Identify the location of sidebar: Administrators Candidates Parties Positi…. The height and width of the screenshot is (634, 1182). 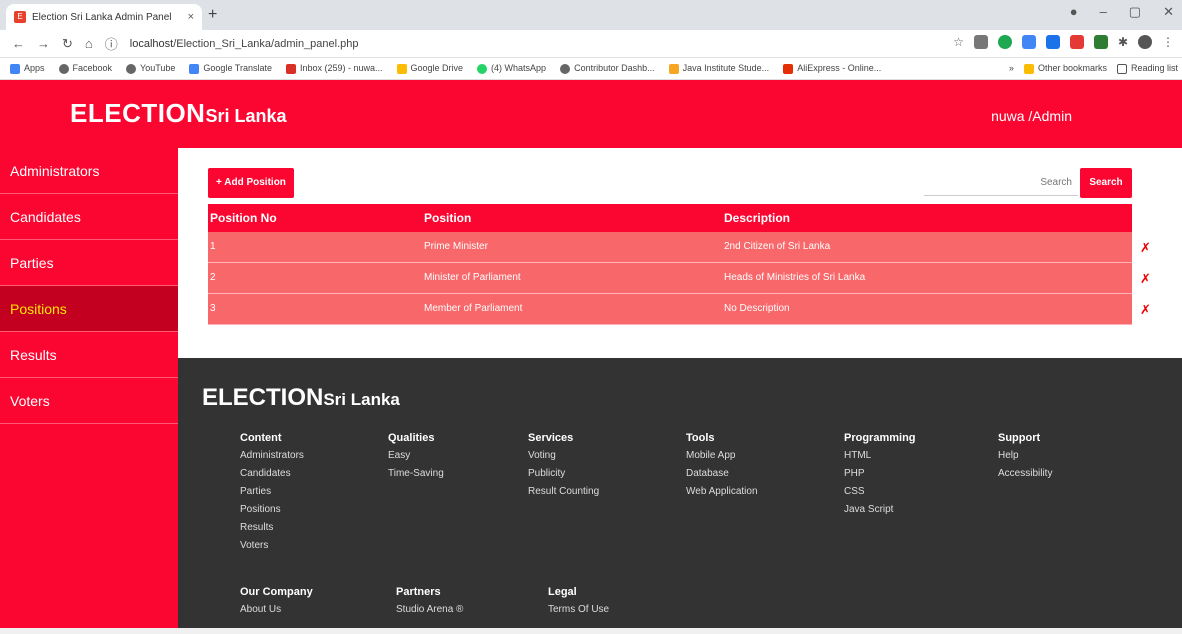
(89, 391).